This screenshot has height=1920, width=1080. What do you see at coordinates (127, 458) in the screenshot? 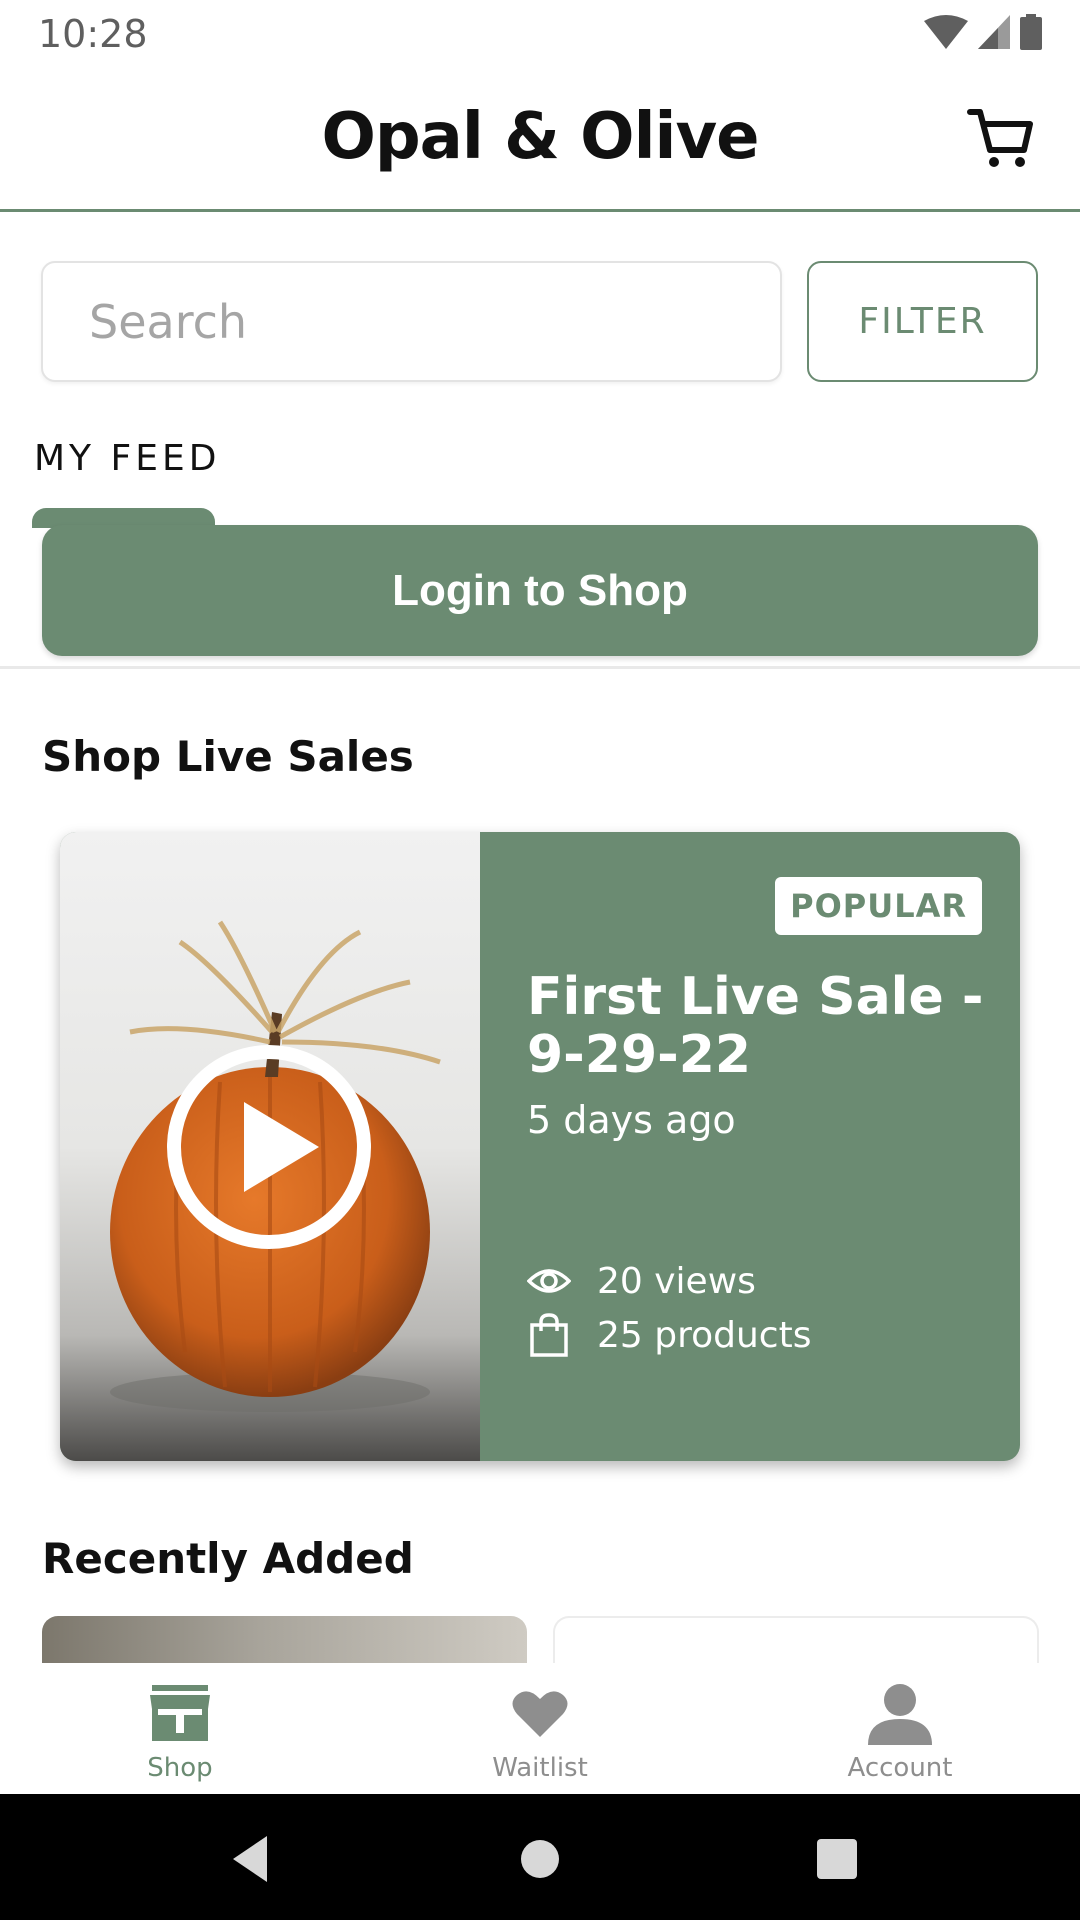
I see `tab-my-feed: MY FEED` at bounding box center [127, 458].